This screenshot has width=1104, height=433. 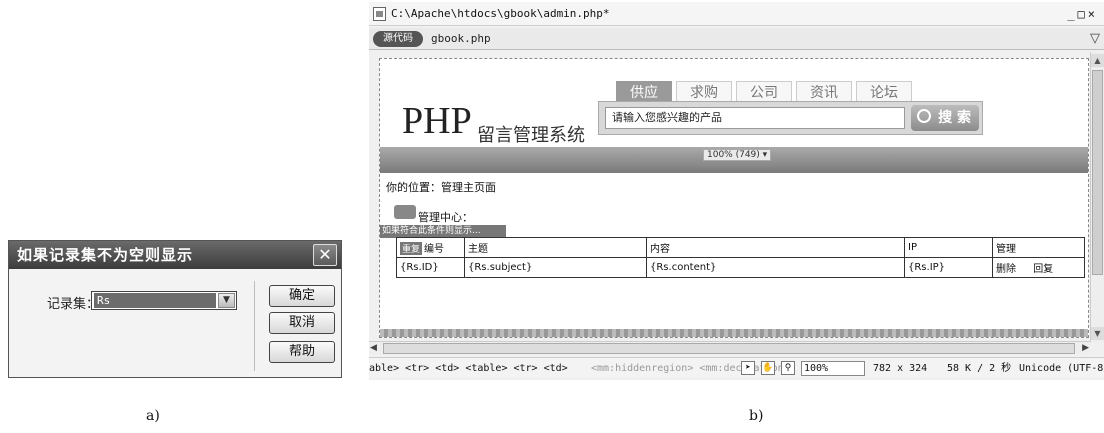 What do you see at coordinates (405, 212) in the screenshot?
I see `admin-icon` at bounding box center [405, 212].